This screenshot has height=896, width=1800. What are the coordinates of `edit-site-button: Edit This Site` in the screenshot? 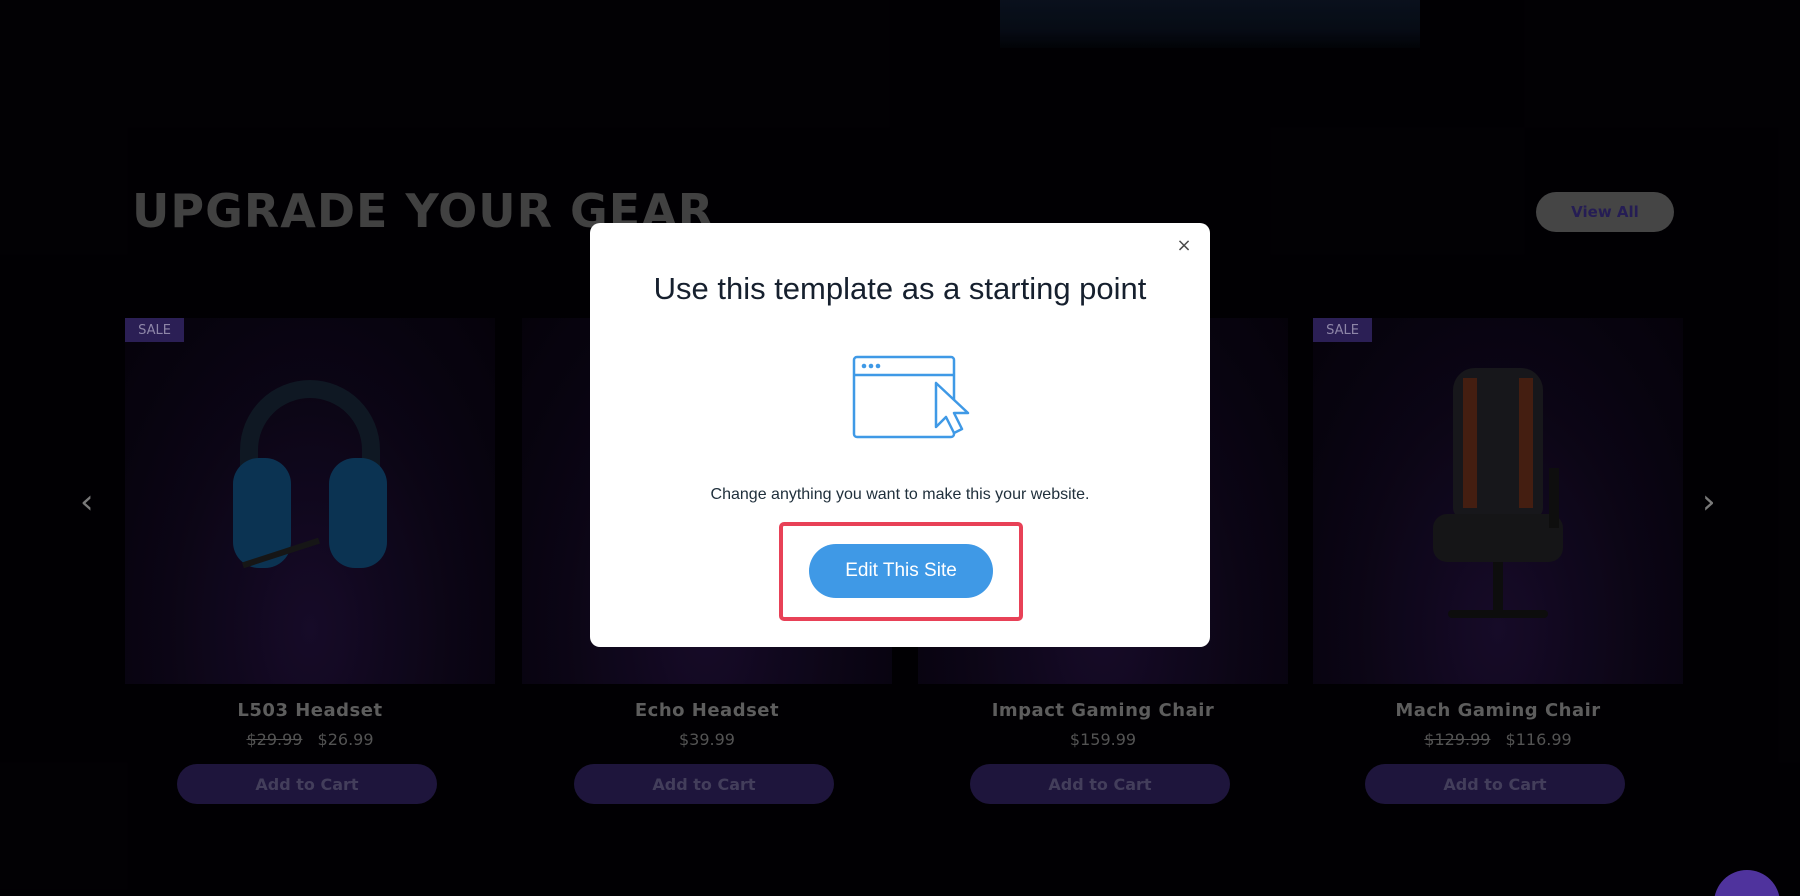 It's located at (901, 571).